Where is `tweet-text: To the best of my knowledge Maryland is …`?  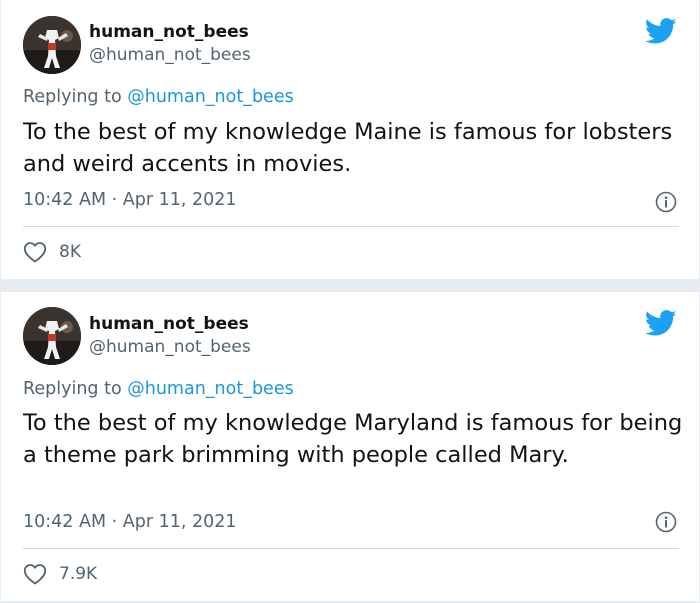 tweet-text: To the best of my knowledge Maryland is … is located at coordinates (353, 439).